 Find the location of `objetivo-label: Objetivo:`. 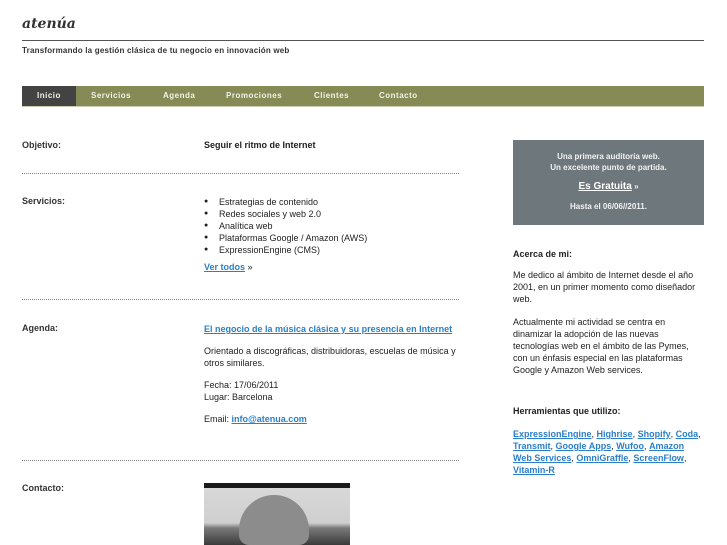

objetivo-label: Objetivo: is located at coordinates (42, 145).